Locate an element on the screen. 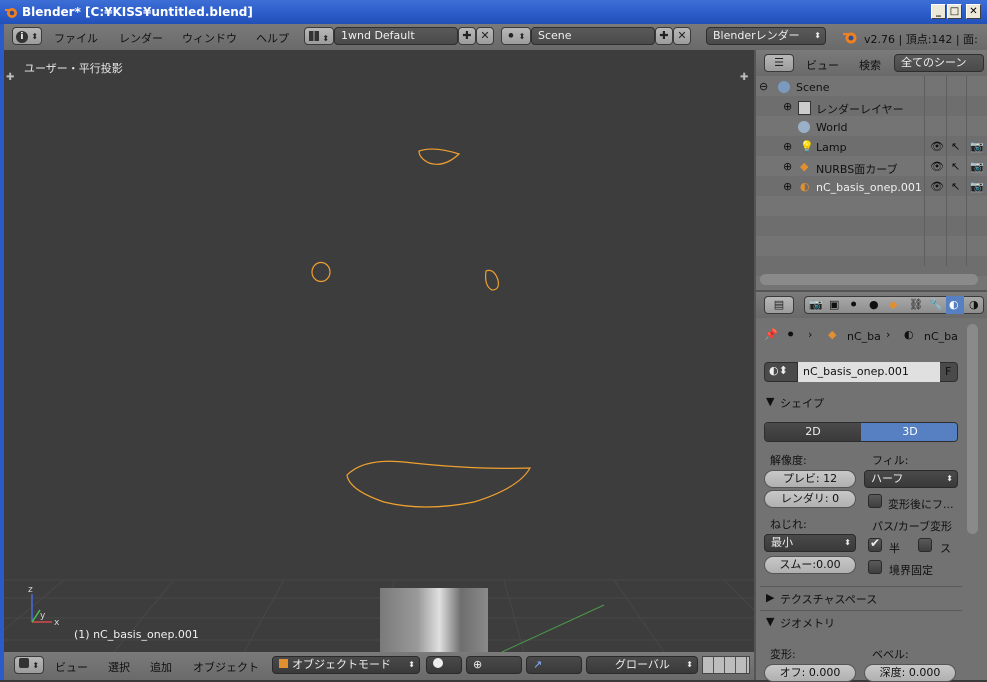  layout-add-button: ✚ is located at coordinates (467, 36).